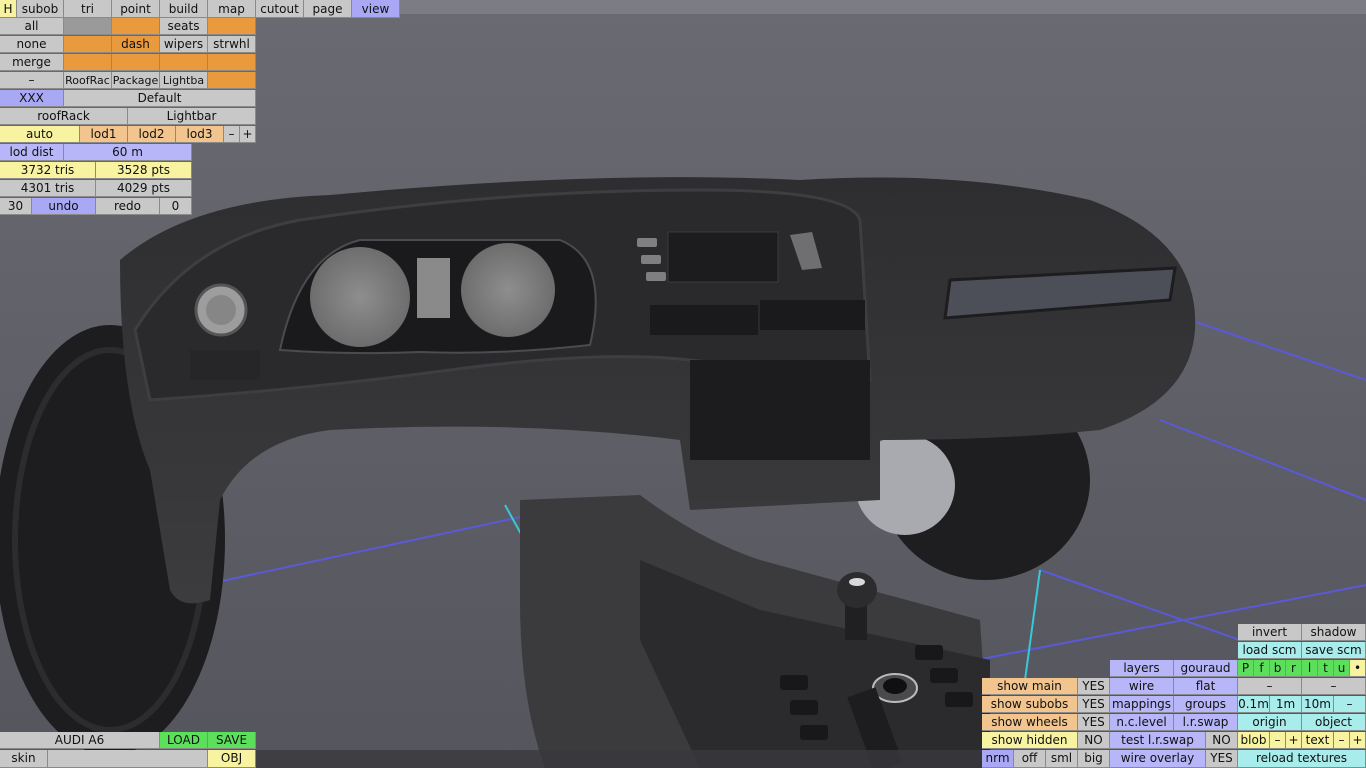 The height and width of the screenshot is (768, 1366). Describe the element at coordinates (1286, 704) in the screenshot. I see `dist-1m-button: 1m` at that location.